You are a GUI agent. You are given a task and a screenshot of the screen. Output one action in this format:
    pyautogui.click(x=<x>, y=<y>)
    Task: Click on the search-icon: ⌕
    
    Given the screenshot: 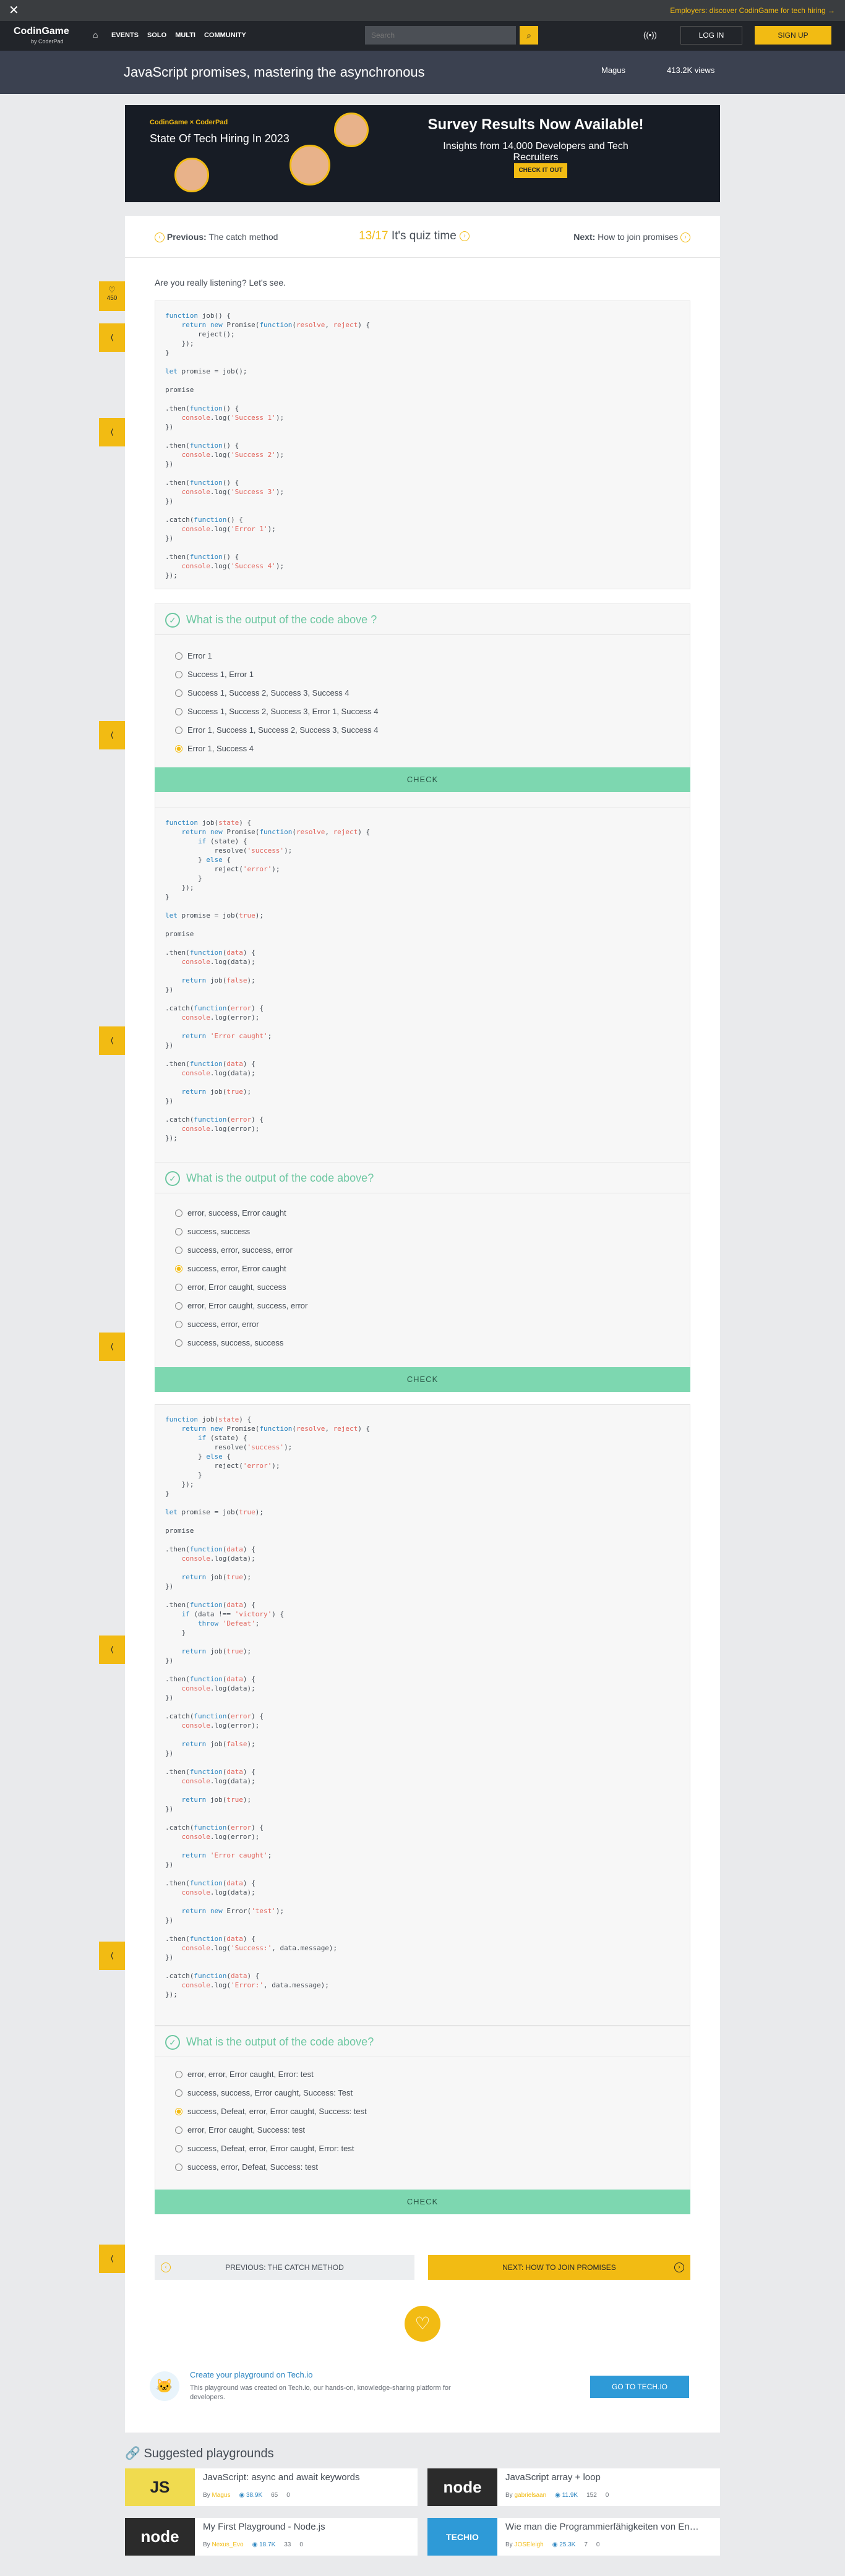 What is the action you would take?
    pyautogui.click(x=529, y=35)
    